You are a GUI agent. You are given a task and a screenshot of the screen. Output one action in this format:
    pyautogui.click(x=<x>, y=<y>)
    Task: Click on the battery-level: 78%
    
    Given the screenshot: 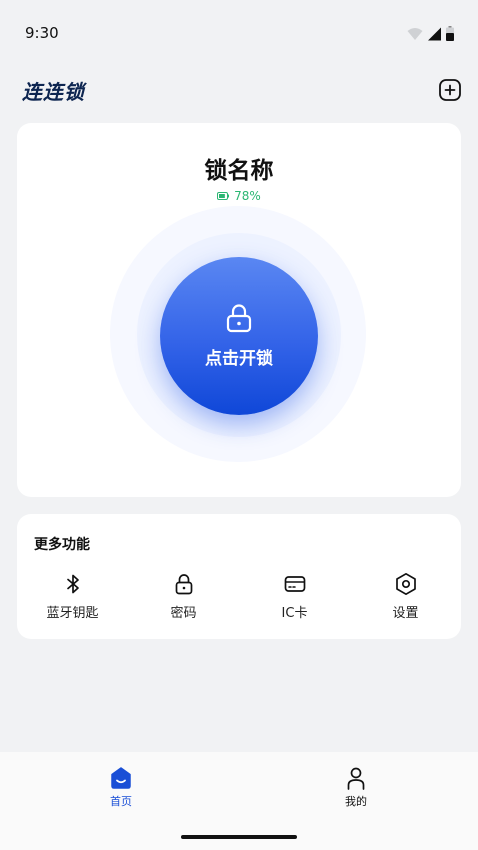 What is the action you would take?
    pyautogui.click(x=247, y=196)
    